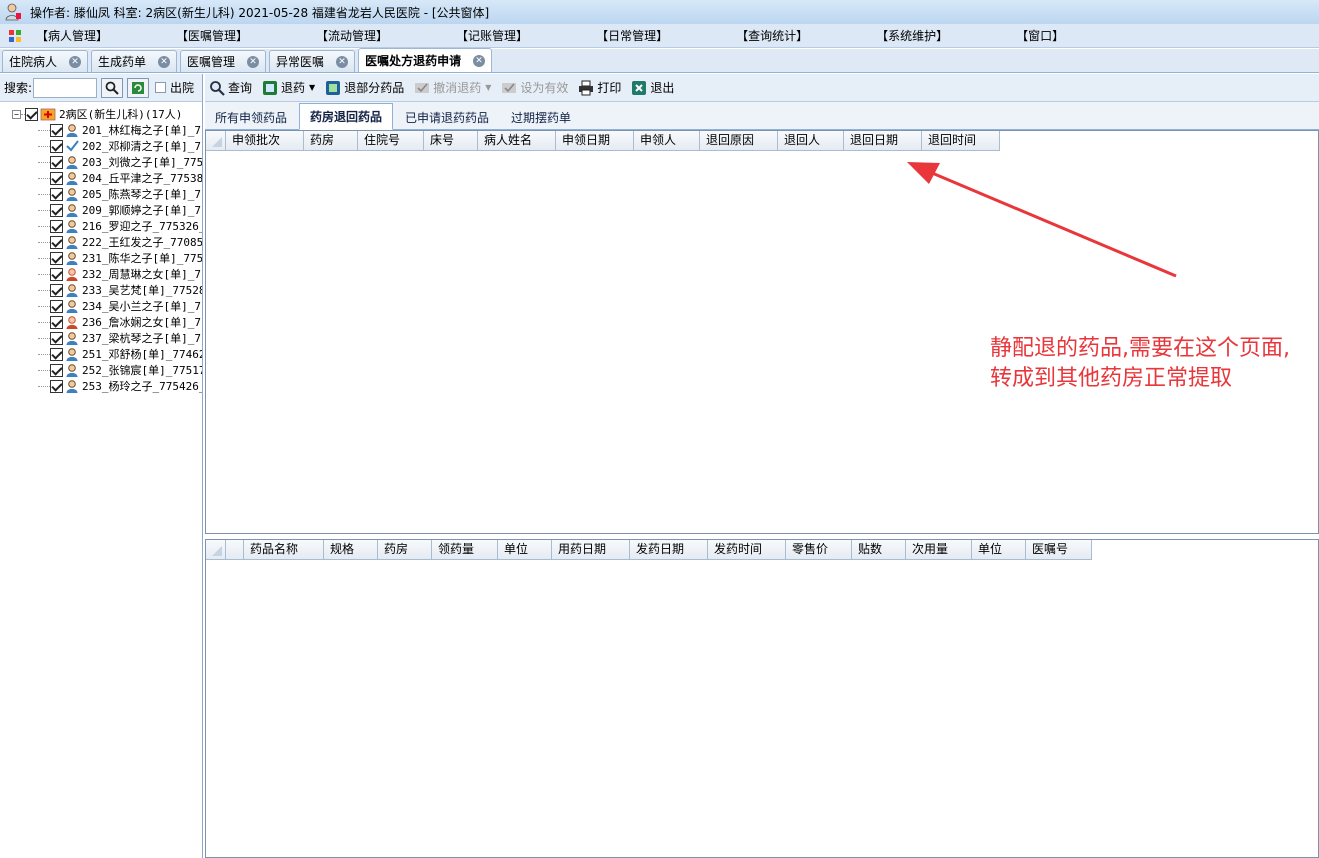 The height and width of the screenshot is (858, 1319). What do you see at coordinates (134, 61) in the screenshot?
I see `tab-generate-list: 生成药单 ✕` at bounding box center [134, 61].